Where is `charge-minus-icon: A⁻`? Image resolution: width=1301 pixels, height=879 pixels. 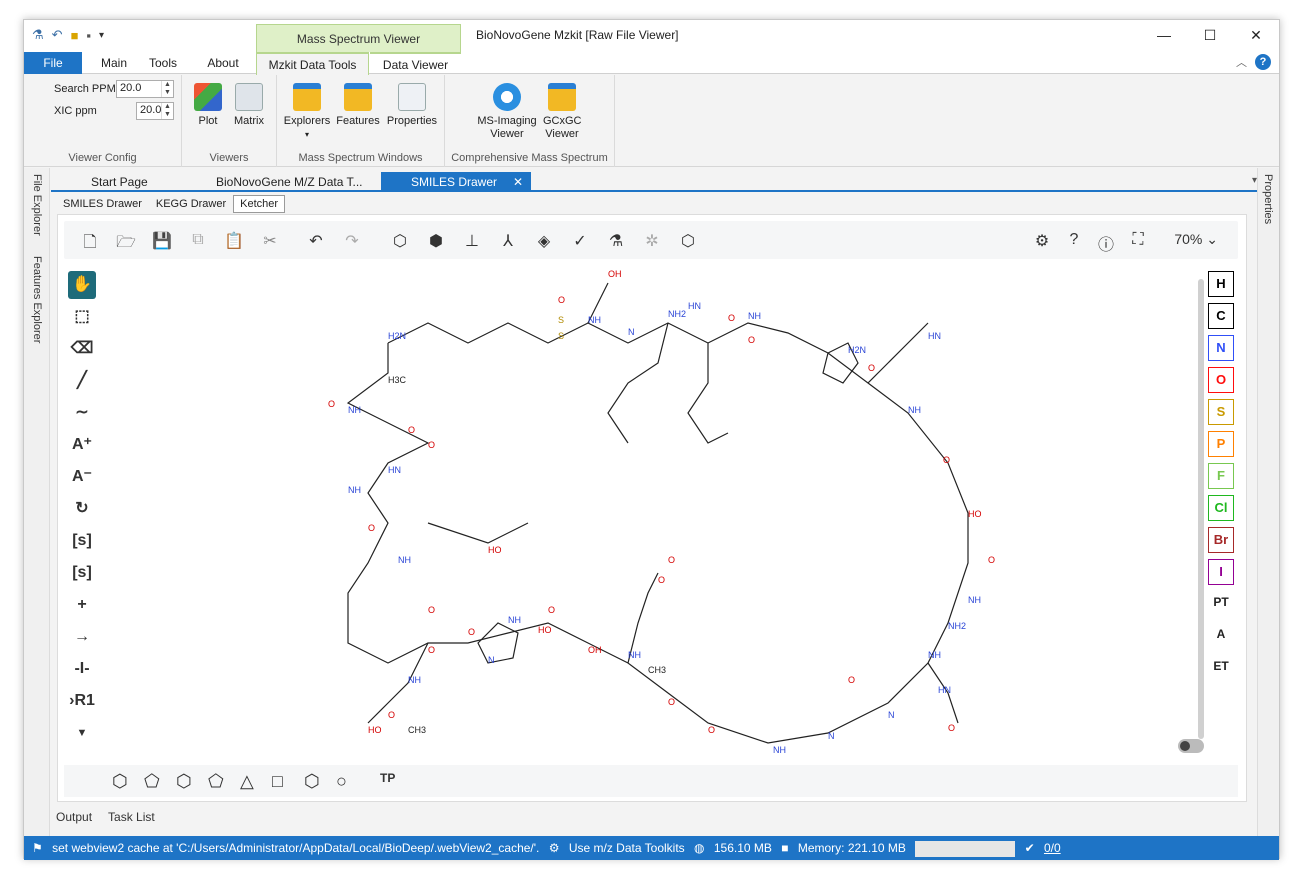 charge-minus-icon: A⁻ is located at coordinates (82, 477).